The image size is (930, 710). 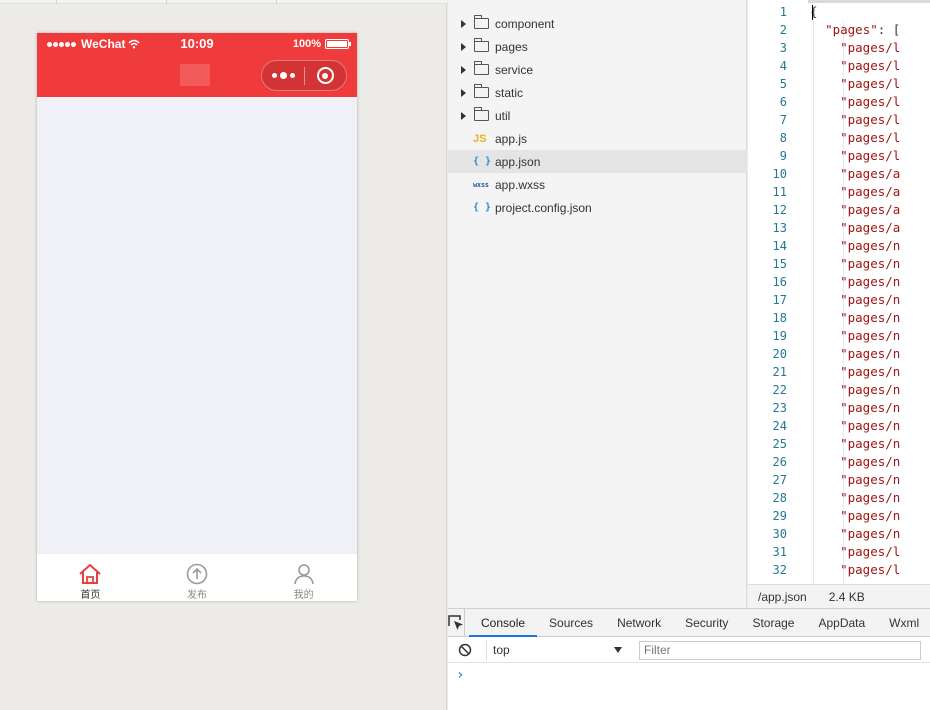 What do you see at coordinates (597, 161) in the screenshot?
I see `file-app-json: { } app.json` at bounding box center [597, 161].